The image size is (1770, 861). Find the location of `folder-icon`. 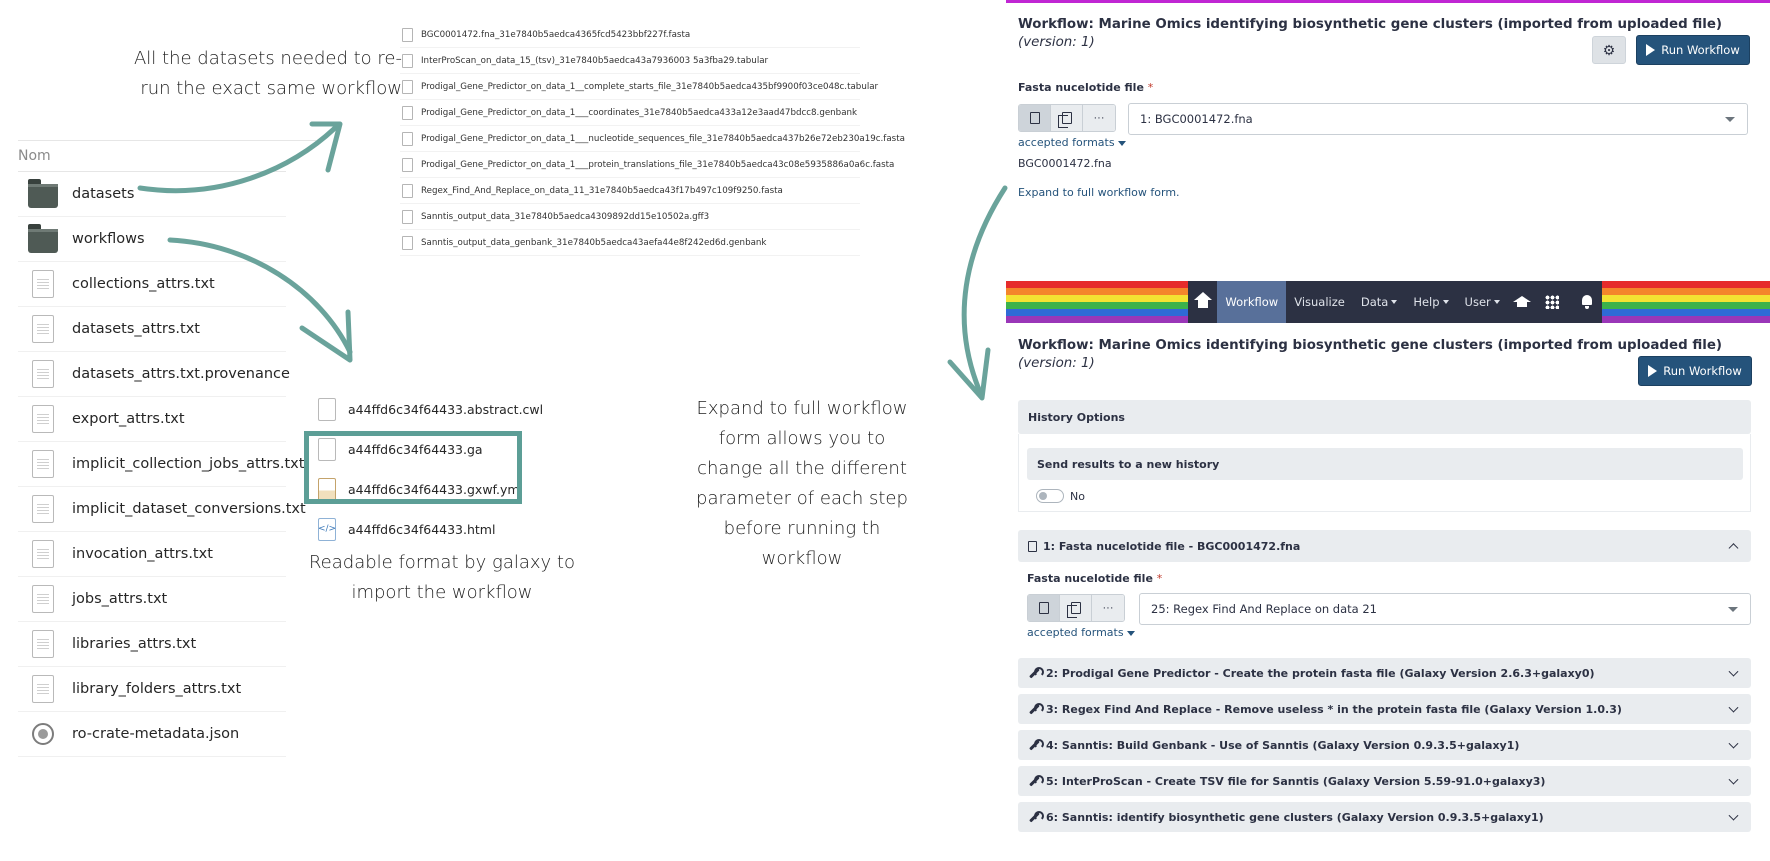

folder-icon is located at coordinates (43, 193).